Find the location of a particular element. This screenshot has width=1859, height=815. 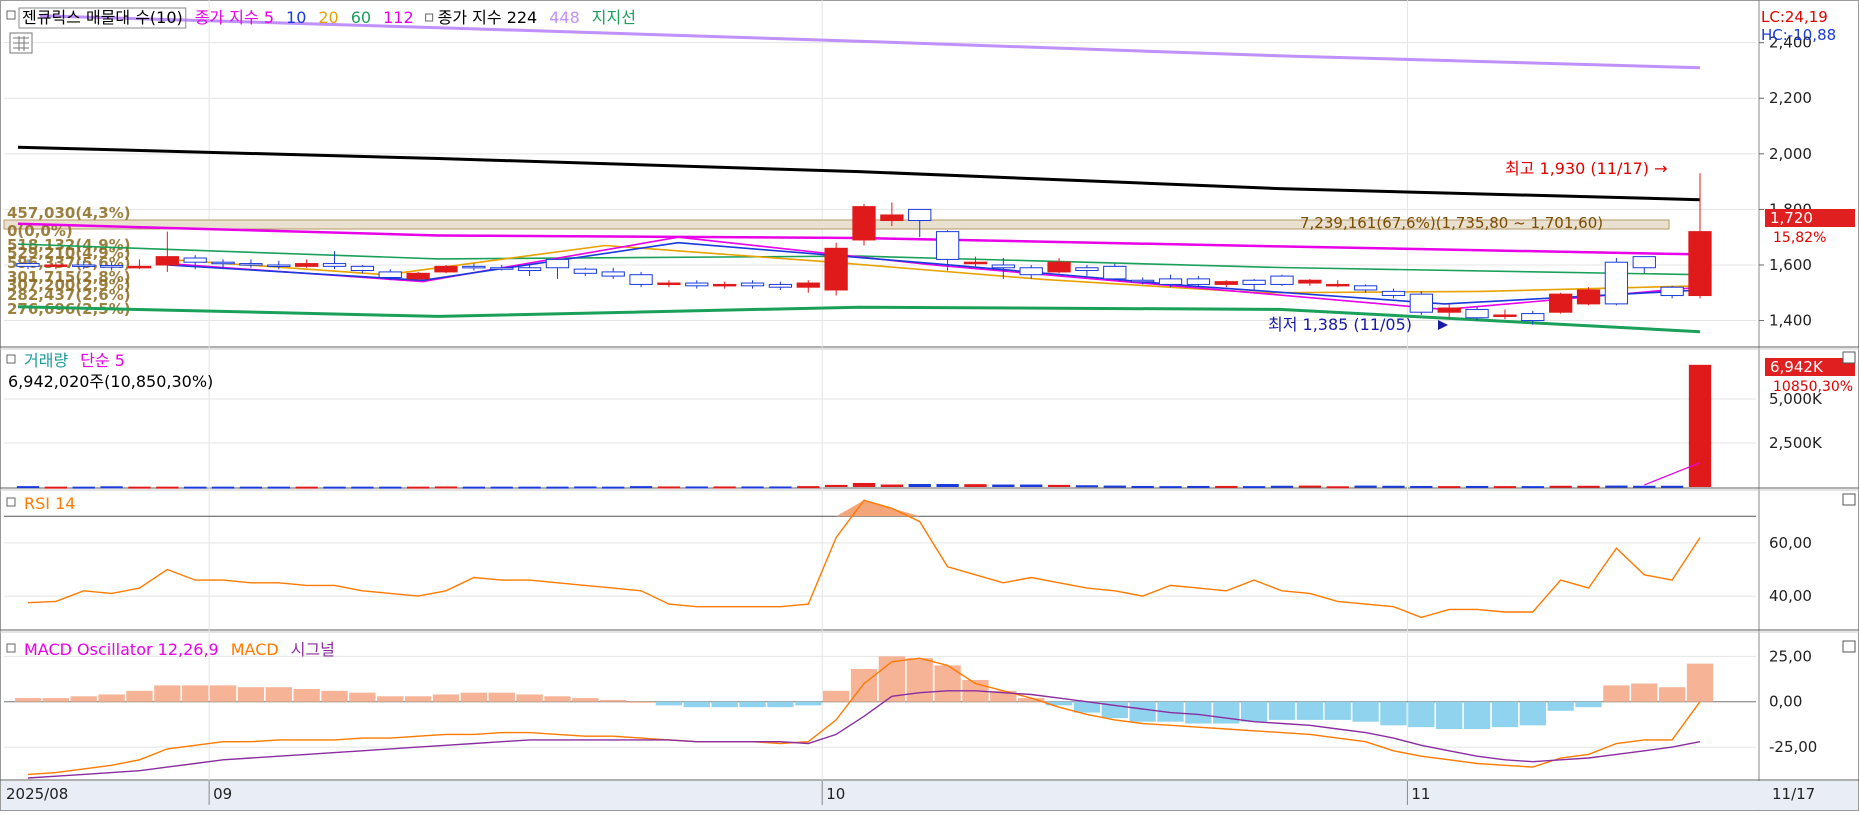

legend-item: 종가 지수 224 is located at coordinates (488, 17).